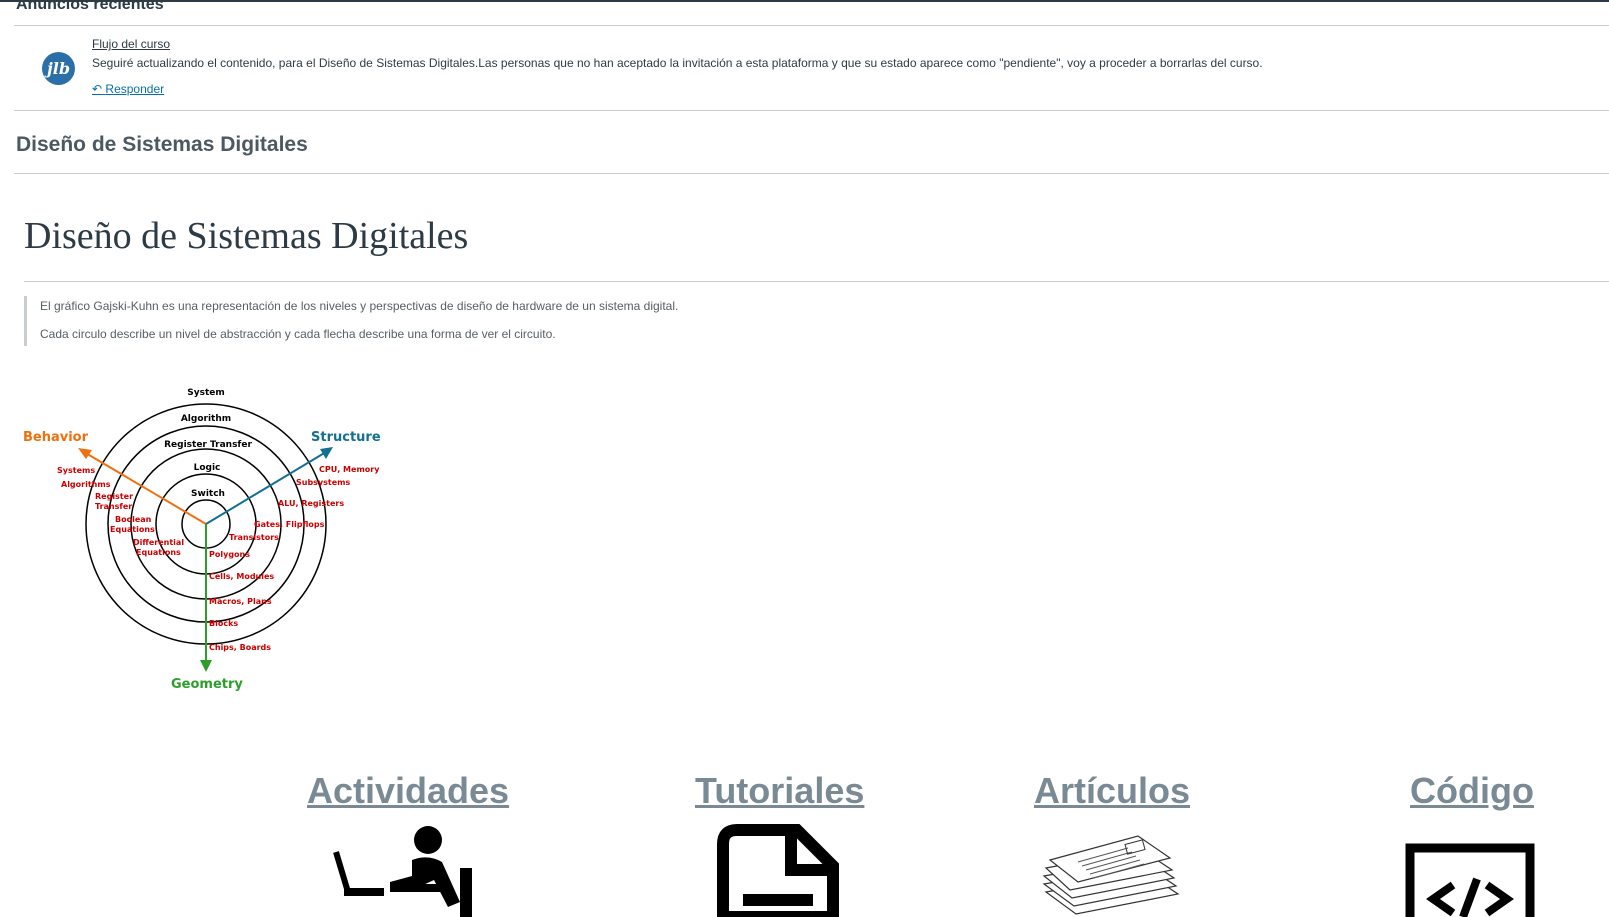 This screenshot has height=917, width=1609. What do you see at coordinates (241, 576) in the screenshot?
I see `geometry-label: Cells, Modules` at bounding box center [241, 576].